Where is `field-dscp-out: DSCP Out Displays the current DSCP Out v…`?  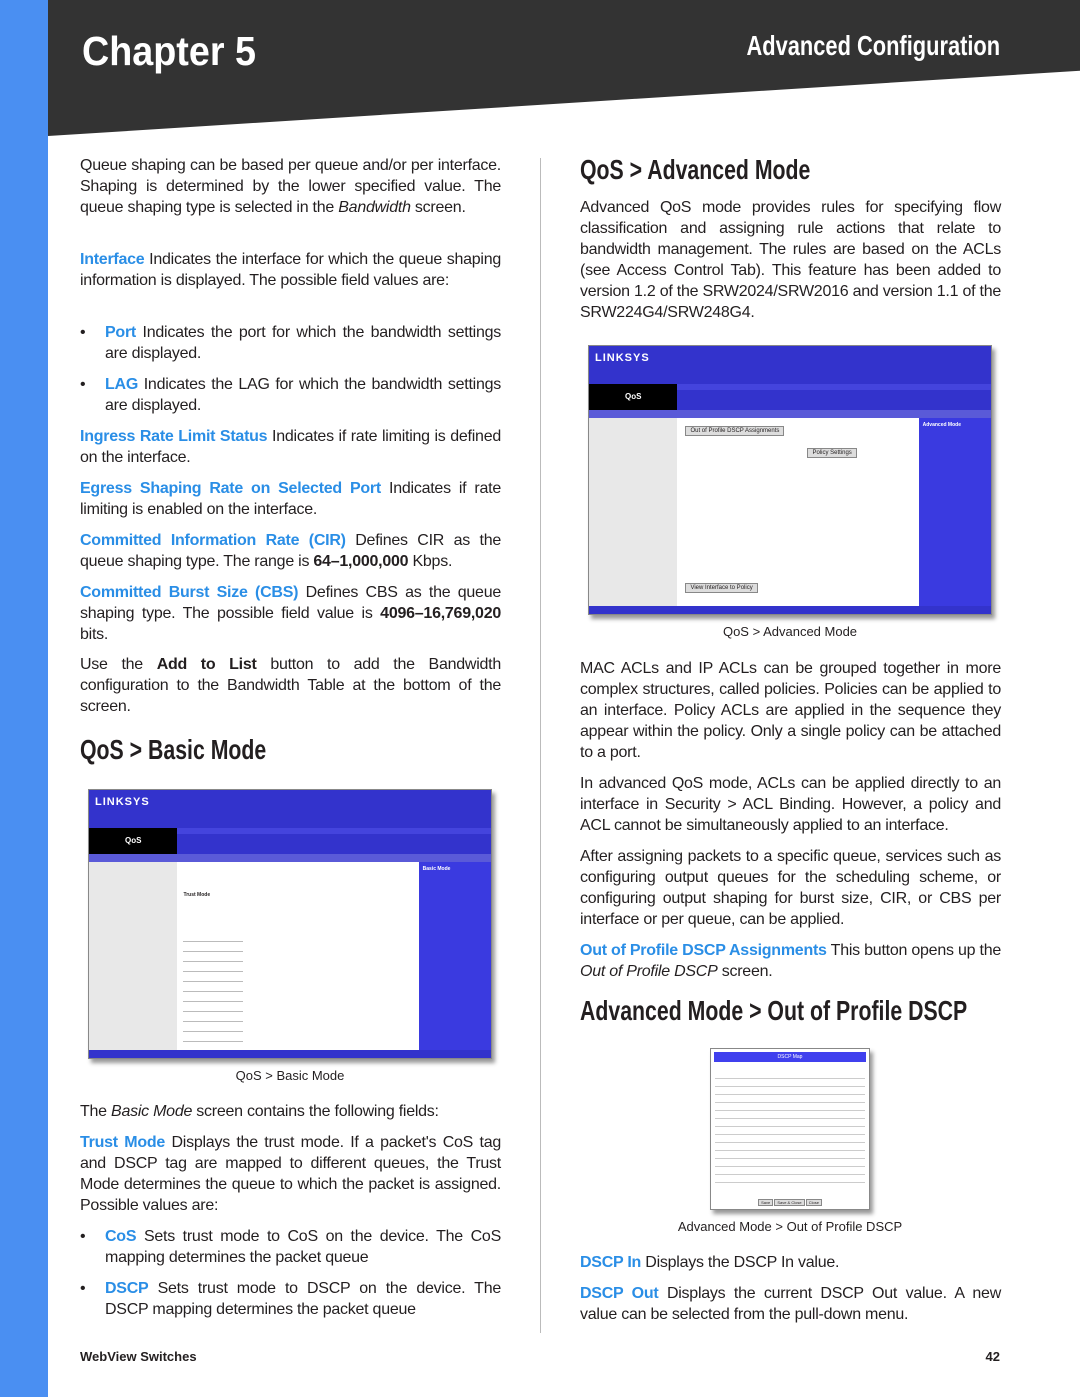
field-dscp-out: DSCP Out Displays the current DSCP Out v… is located at coordinates (791, 1304).